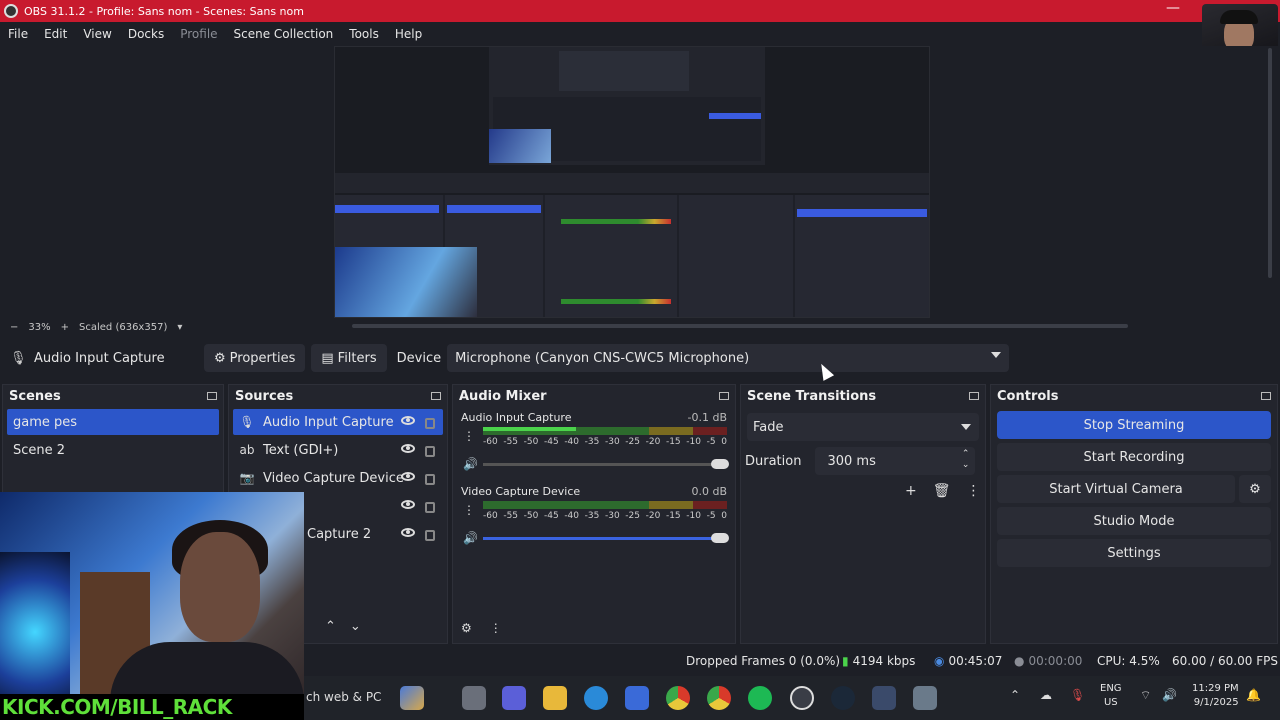  I want to click on move-down-icon: ⌄, so click(355, 626).